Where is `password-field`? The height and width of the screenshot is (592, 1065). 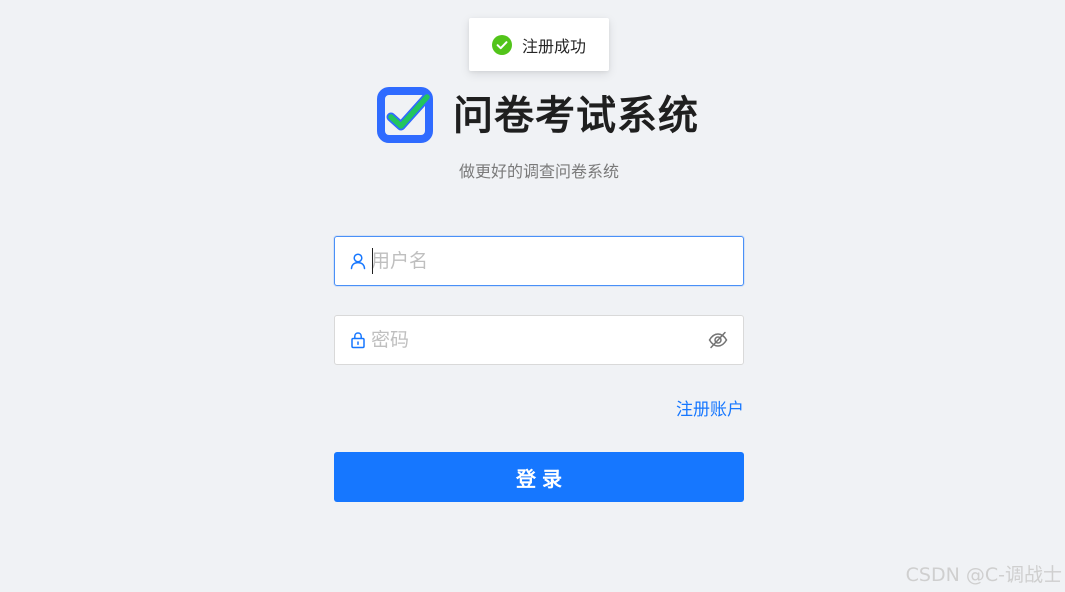 password-field is located at coordinates (539, 340).